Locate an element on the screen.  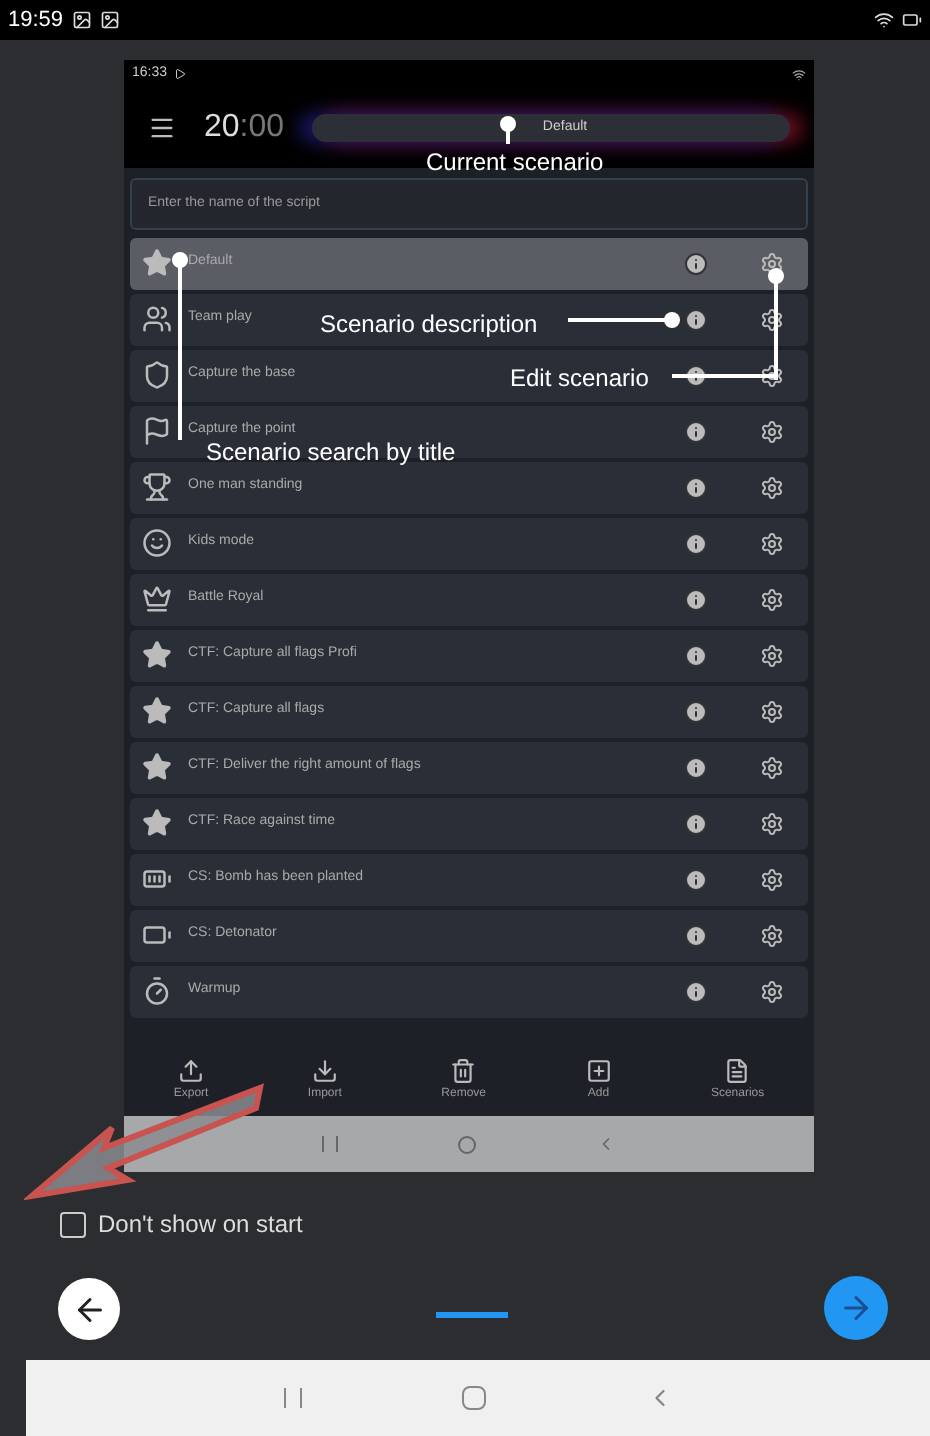
trophy-icon is located at coordinates (157, 487).